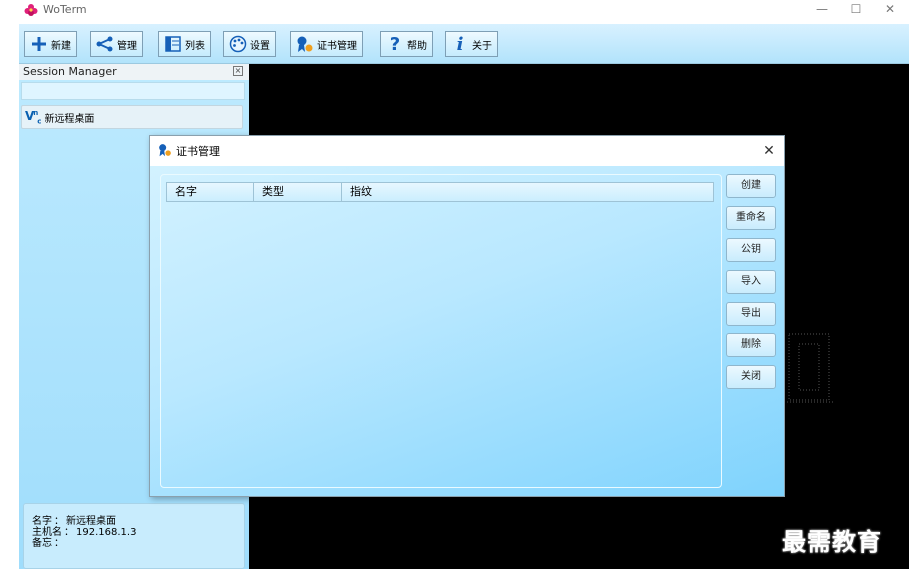  I want to click on vnc-icon: Vnc, so click(33, 117).